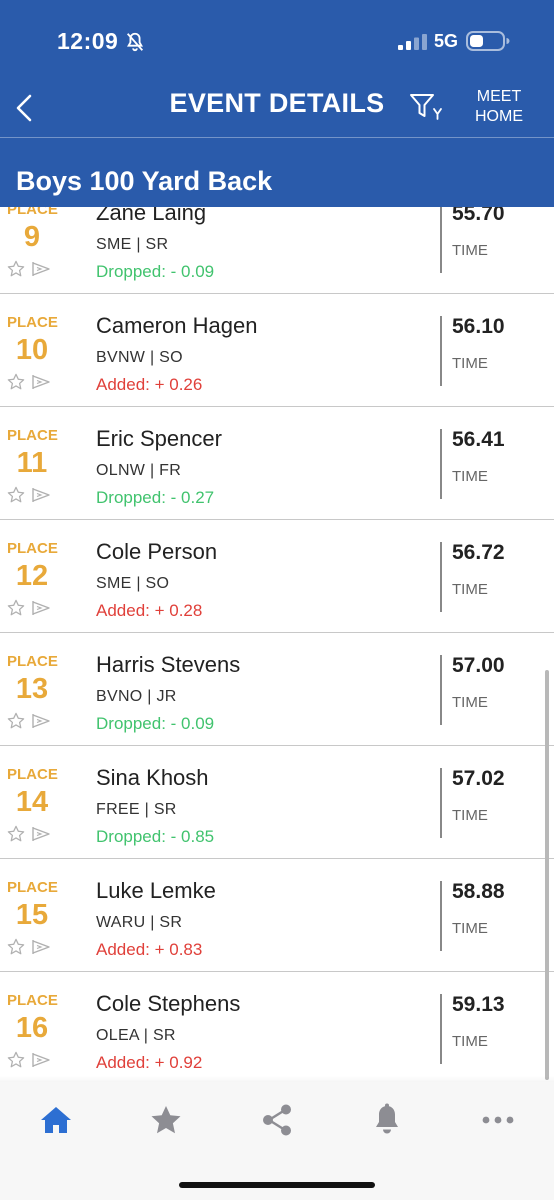 The width and height of the screenshot is (554, 1200). Describe the element at coordinates (499, 96) in the screenshot. I see `meet-home-line1: MEET` at that location.